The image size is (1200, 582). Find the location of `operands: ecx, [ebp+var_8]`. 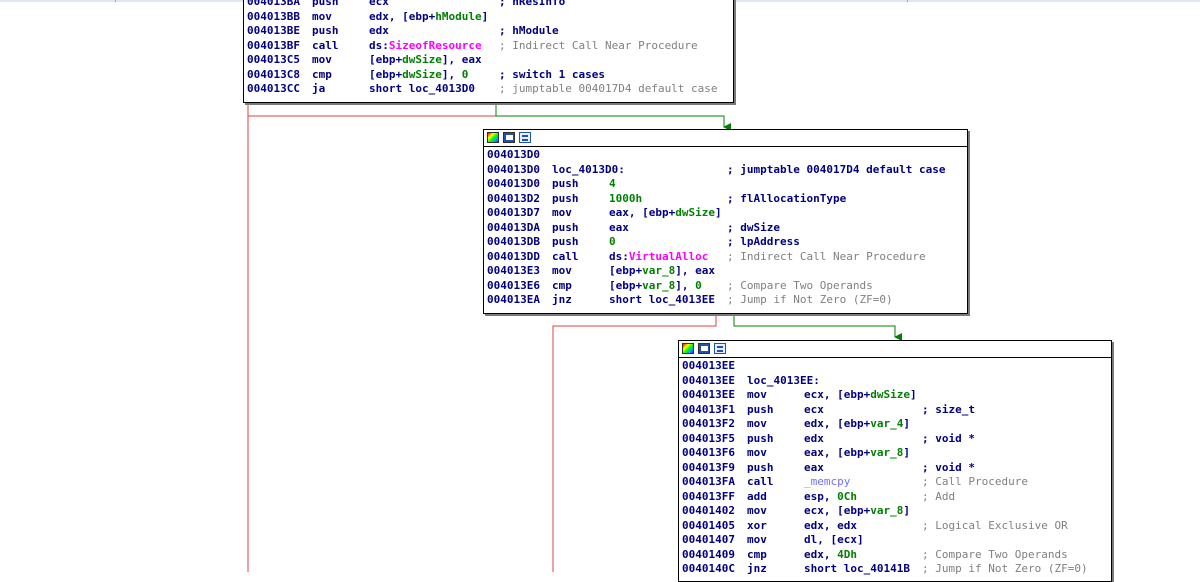

operands: ecx, [ebp+var_8] is located at coordinates (863, 511).